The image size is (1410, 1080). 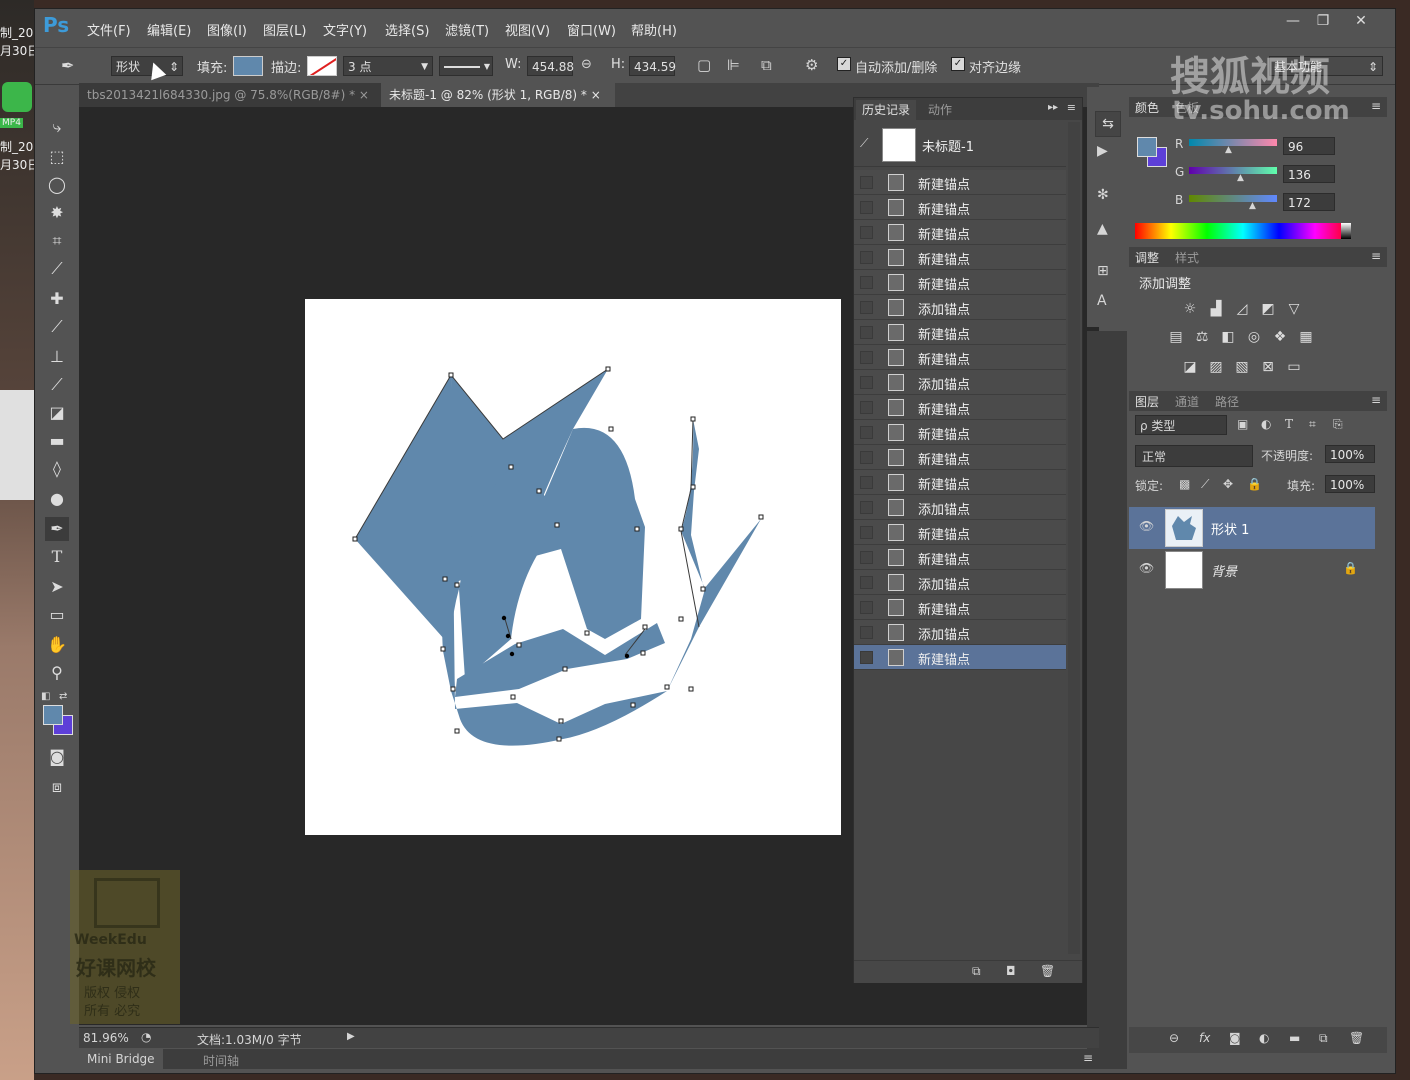 What do you see at coordinates (57, 269) in the screenshot?
I see `eyedropper-tool-icon: ⟋` at bounding box center [57, 269].